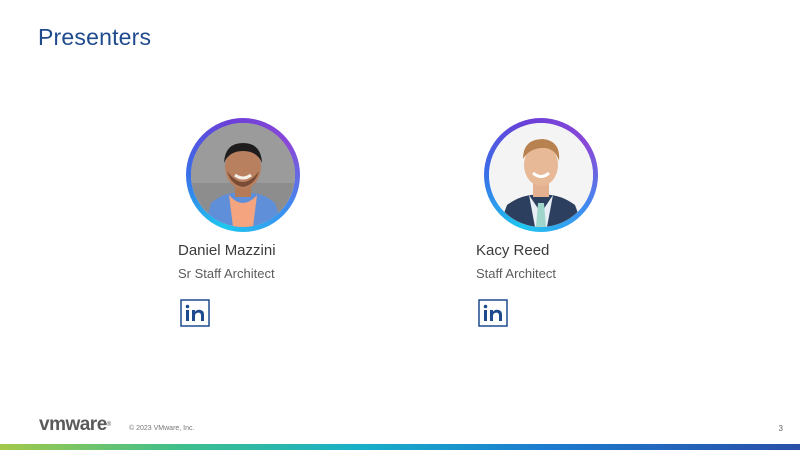 This screenshot has height=450, width=800. What do you see at coordinates (513, 250) in the screenshot?
I see `presenter-name: Kacy Reed` at bounding box center [513, 250].